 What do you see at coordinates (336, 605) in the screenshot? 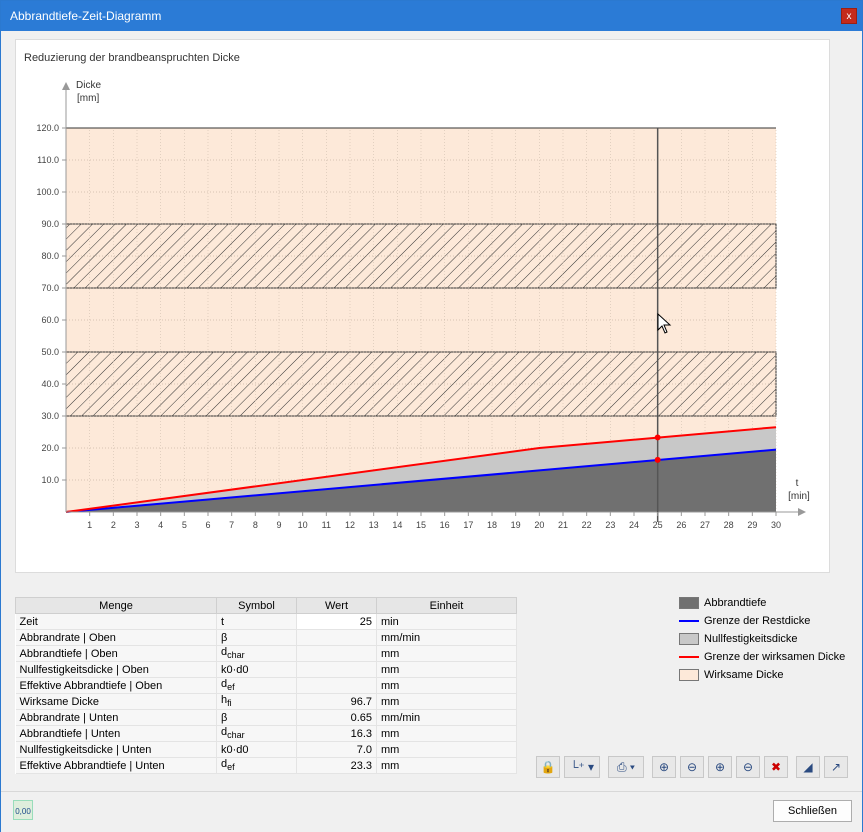
I see `col-header-wert: Wert` at bounding box center [336, 605].